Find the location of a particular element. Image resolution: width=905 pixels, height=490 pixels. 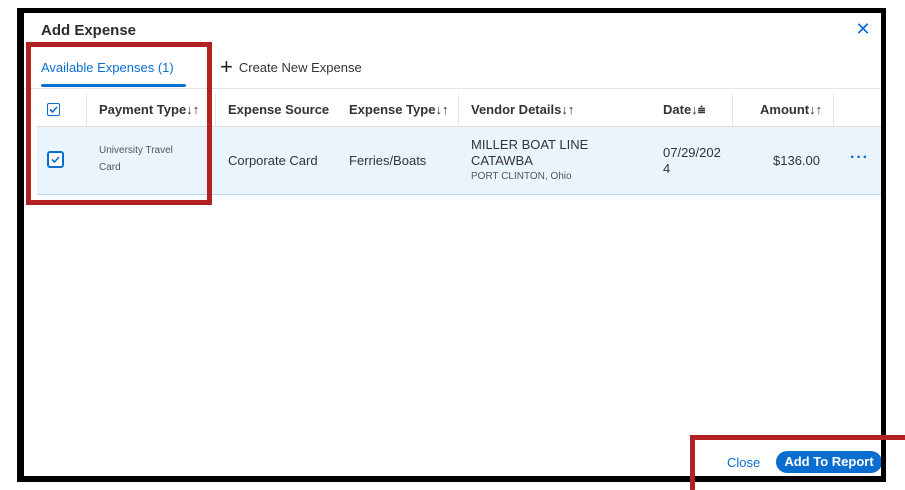

active-tab-indicator is located at coordinates (113, 85).